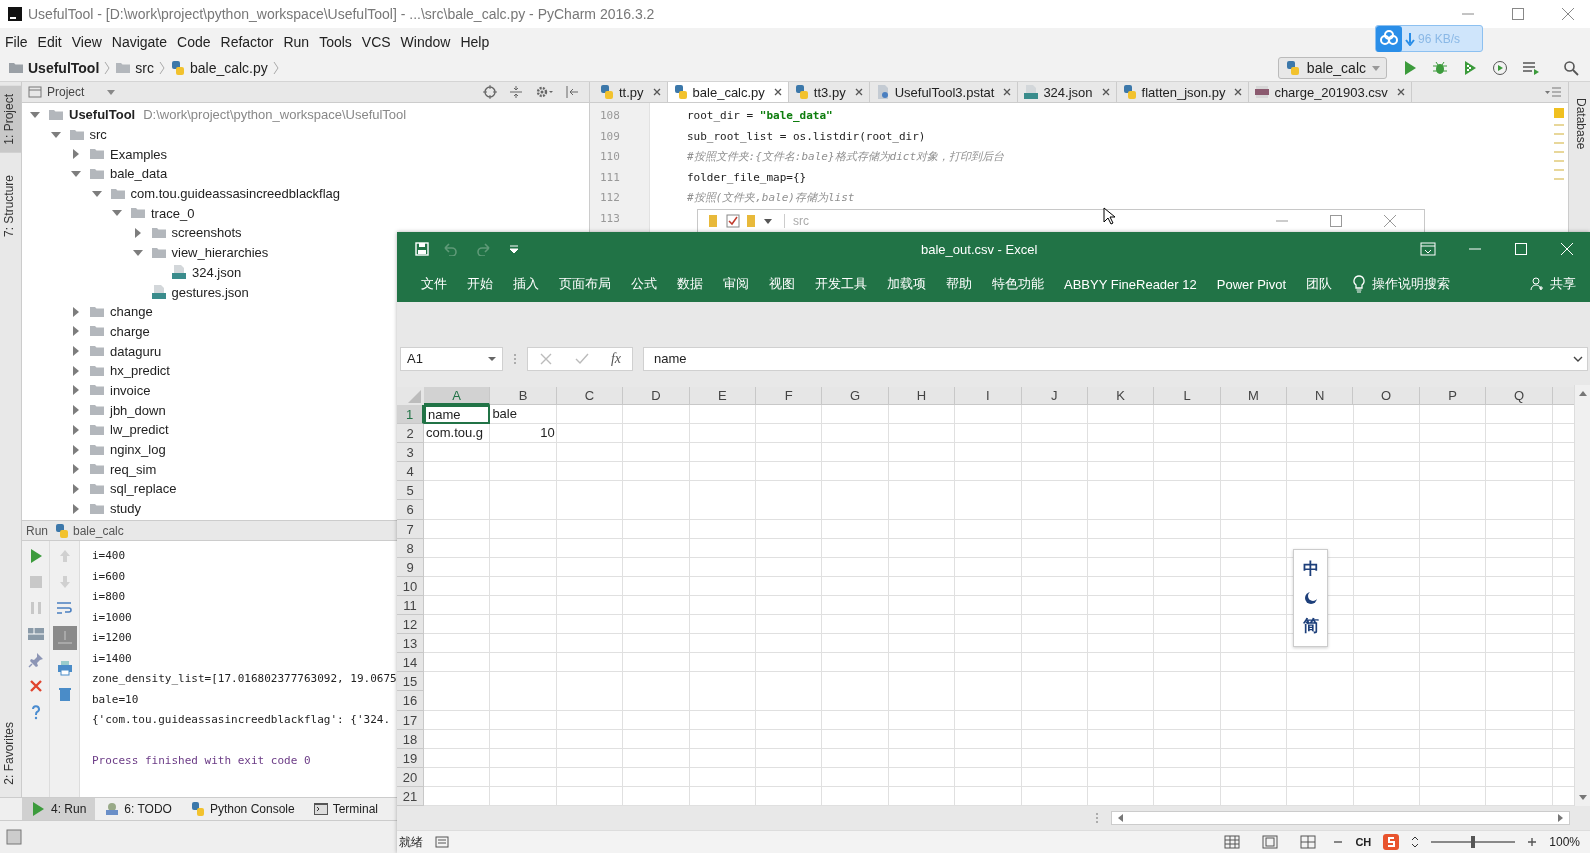 The width and height of the screenshot is (1590, 853). What do you see at coordinates (523, 434) in the screenshot?
I see `table-cell: 10` at bounding box center [523, 434].